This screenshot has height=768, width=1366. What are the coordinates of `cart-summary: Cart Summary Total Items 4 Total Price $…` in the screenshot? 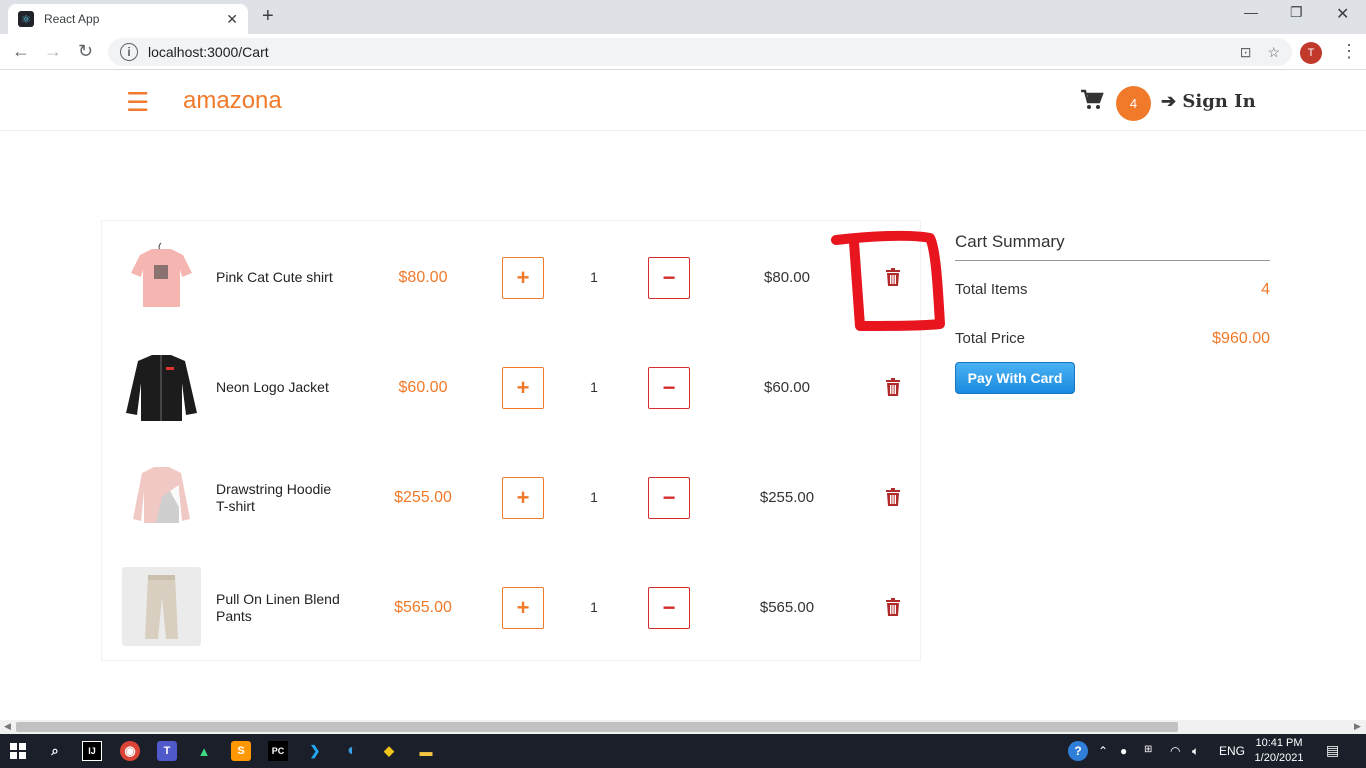 It's located at (1112, 307).